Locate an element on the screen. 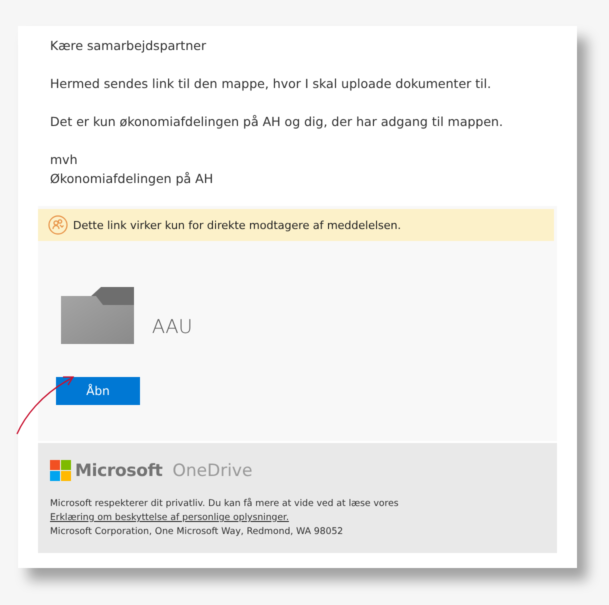  open-button: Åbn is located at coordinates (98, 391).